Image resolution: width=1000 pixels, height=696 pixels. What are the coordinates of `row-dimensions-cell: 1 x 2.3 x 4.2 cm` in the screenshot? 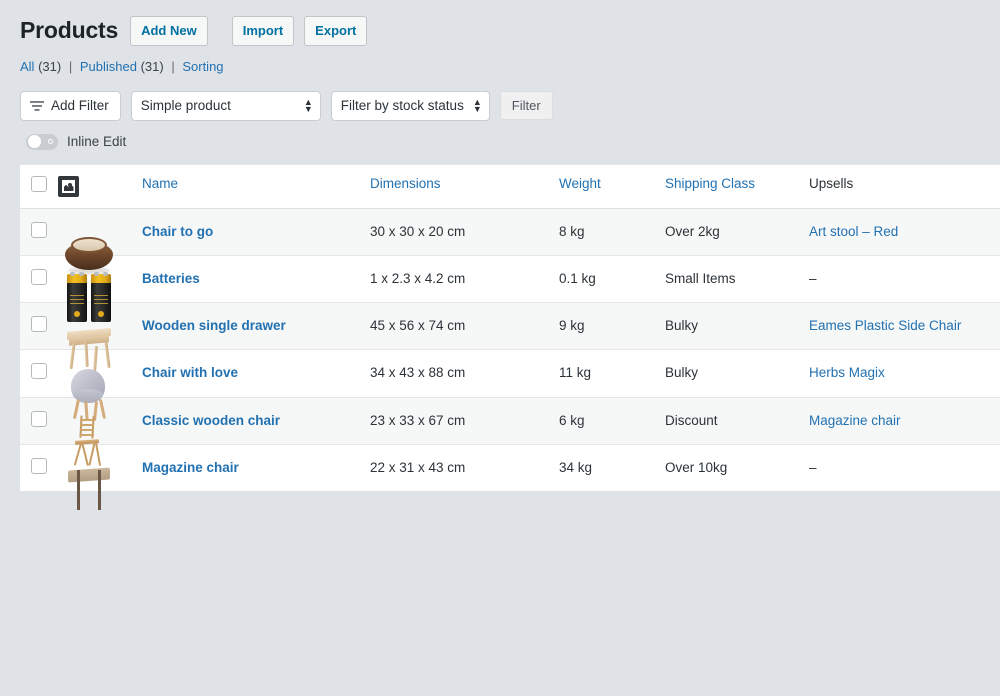 It's located at (464, 279).